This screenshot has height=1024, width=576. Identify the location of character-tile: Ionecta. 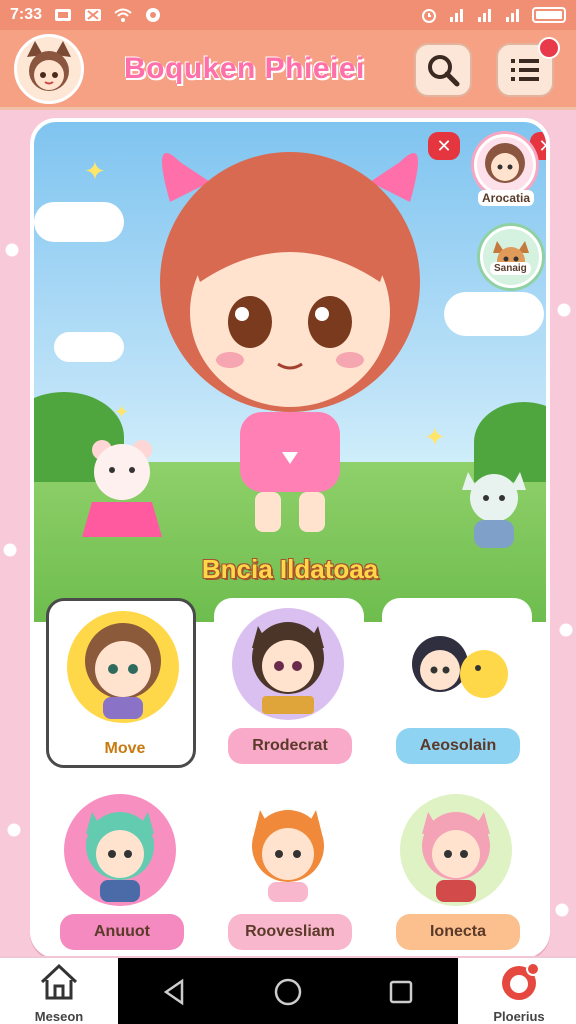
(457, 869).